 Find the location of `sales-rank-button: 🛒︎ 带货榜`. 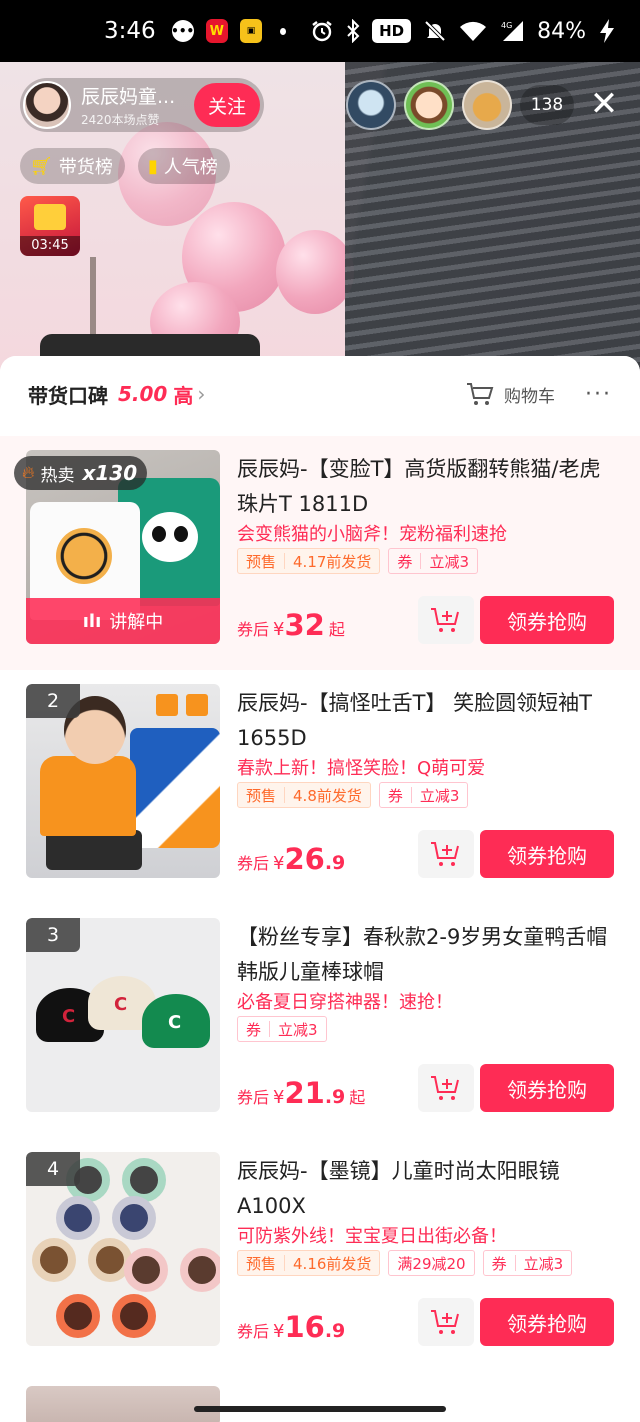

sales-rank-button: 🛒︎ 带货榜 is located at coordinates (72, 166).